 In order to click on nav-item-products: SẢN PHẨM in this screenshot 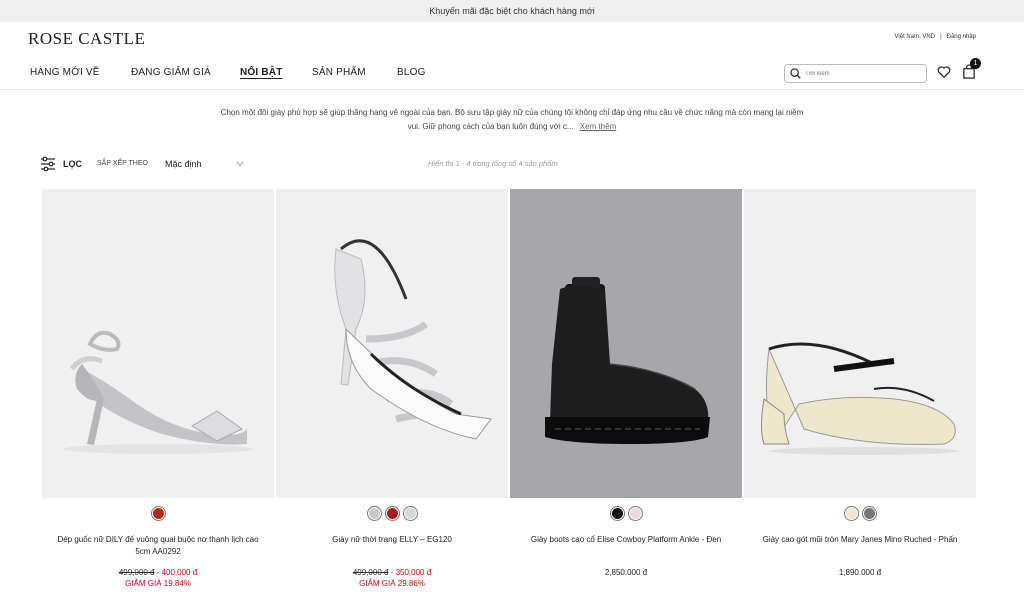, I will do `click(339, 72)`.